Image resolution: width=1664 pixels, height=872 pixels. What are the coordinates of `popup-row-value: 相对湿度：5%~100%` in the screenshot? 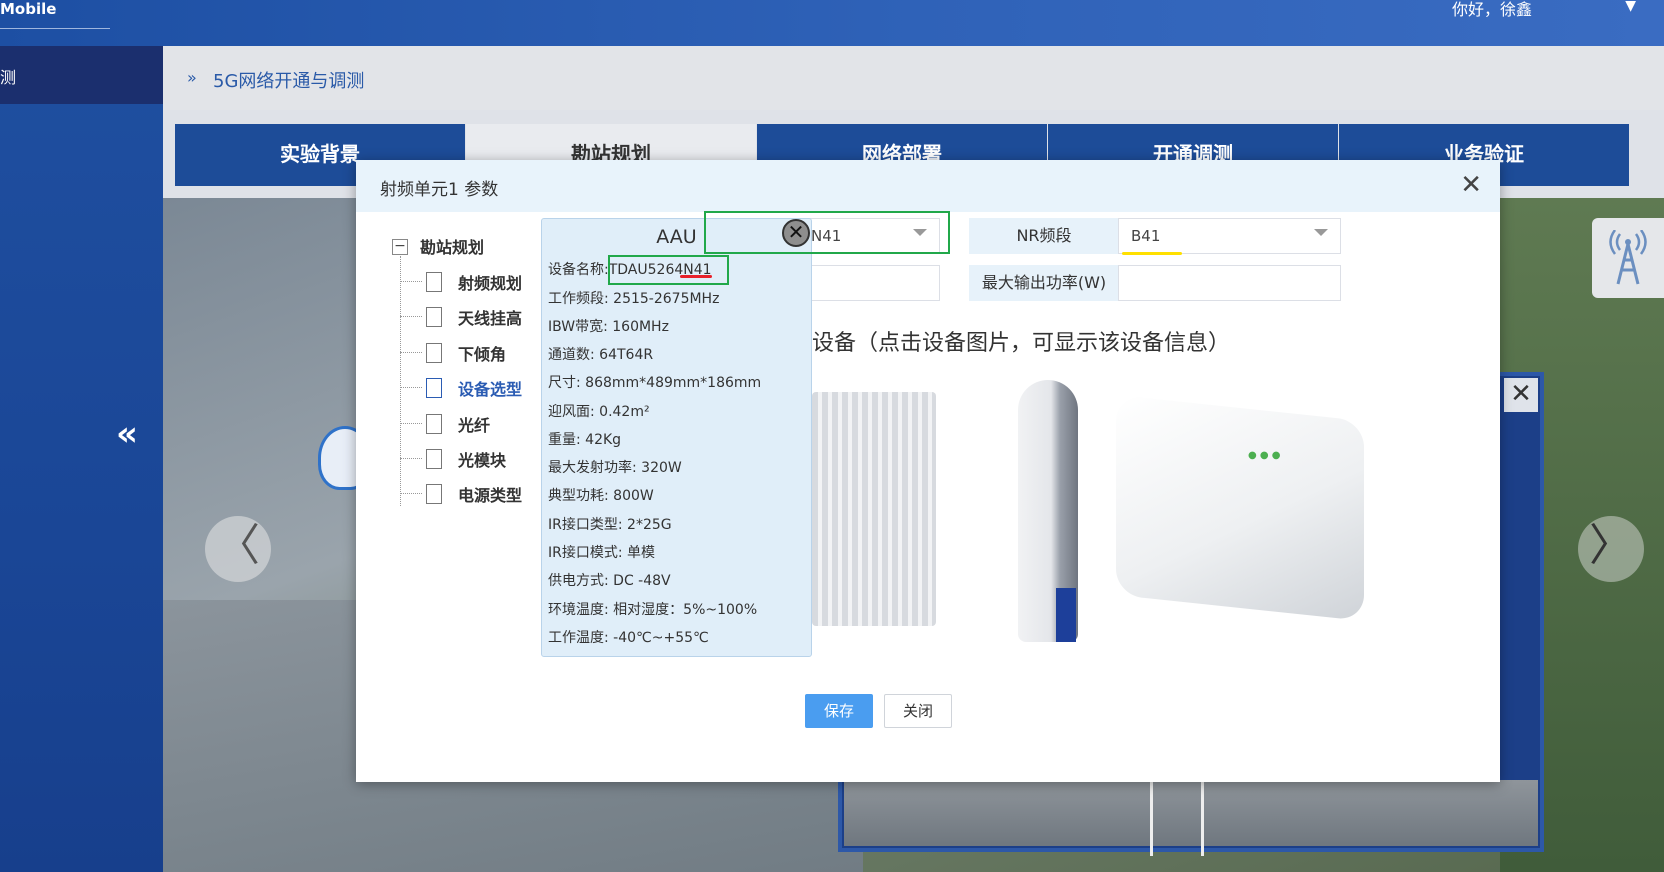 It's located at (685, 610).